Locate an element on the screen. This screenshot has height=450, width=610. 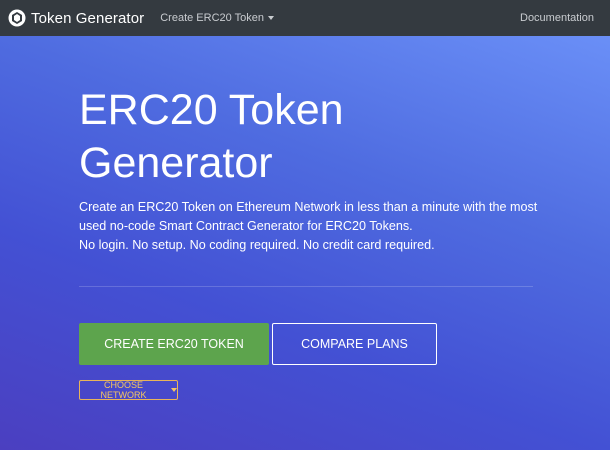
page-title-line1: ERC20 Token is located at coordinates (211, 110).